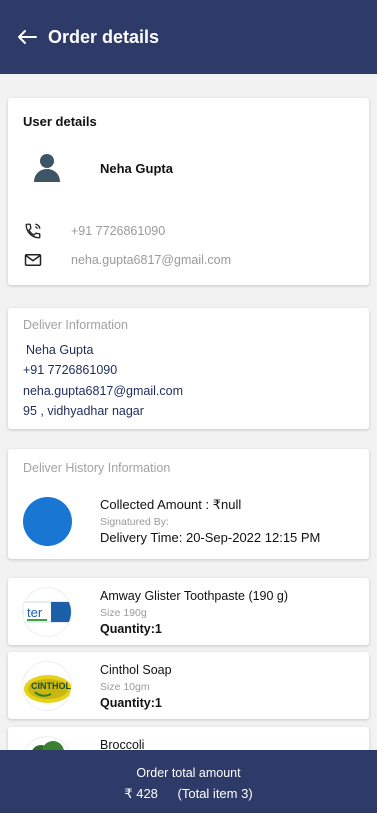 The image size is (377, 813). Describe the element at coordinates (33, 260) in the screenshot. I see `mail-icon` at that location.